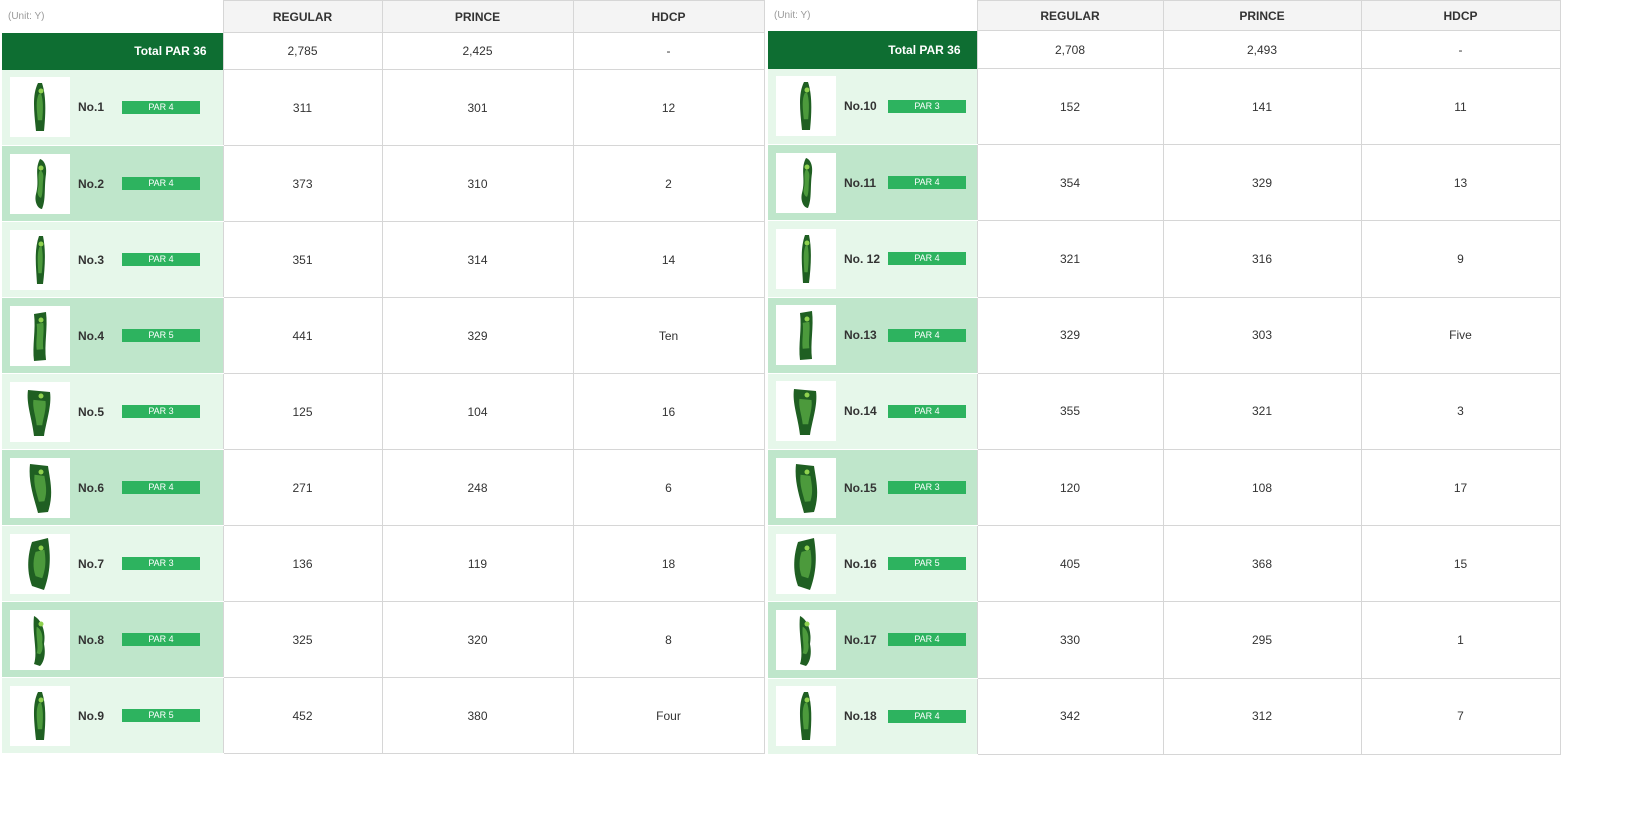 This screenshot has width=1643, height=816. I want to click on hole-cell: No.7 PAR 3, so click(112, 563).